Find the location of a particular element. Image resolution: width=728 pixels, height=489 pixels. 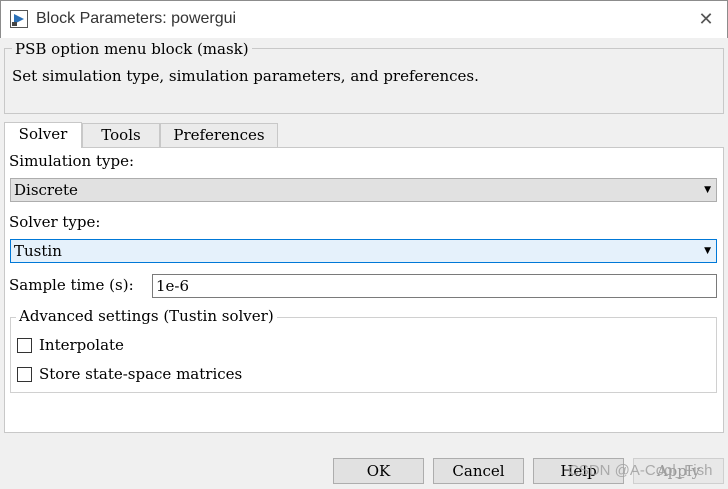

simulation-type-value: Discrete is located at coordinates (46, 190).